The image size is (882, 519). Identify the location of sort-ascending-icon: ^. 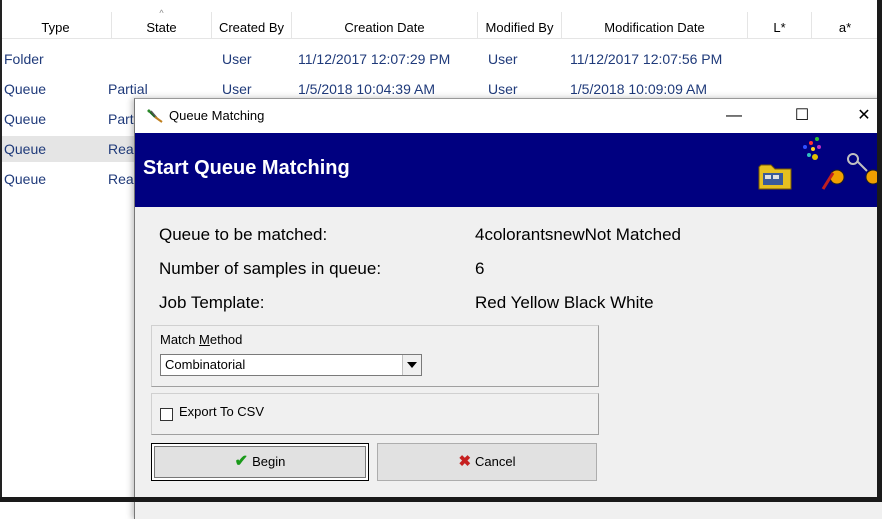
(161, 13).